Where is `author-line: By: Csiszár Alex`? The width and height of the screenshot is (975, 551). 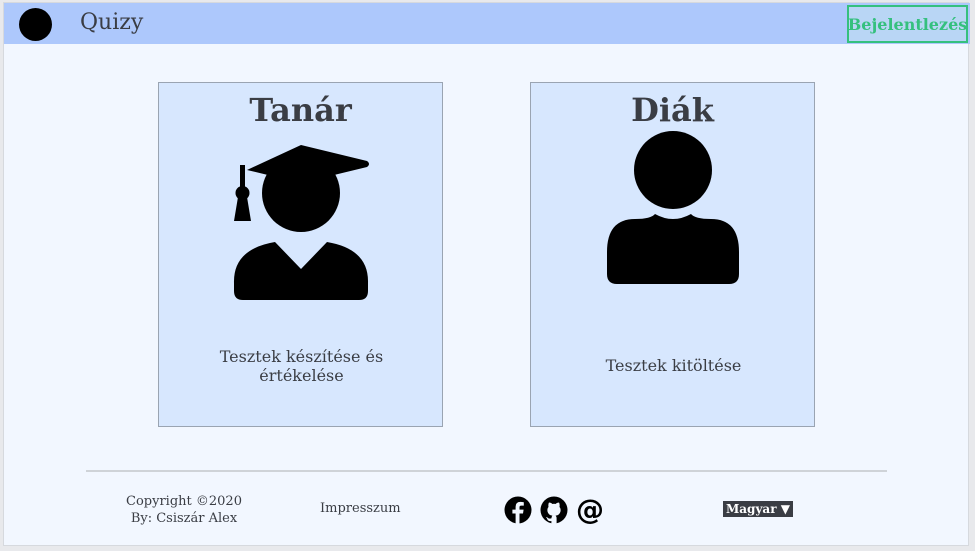
author-line: By: Csiszár Alex is located at coordinates (184, 518).